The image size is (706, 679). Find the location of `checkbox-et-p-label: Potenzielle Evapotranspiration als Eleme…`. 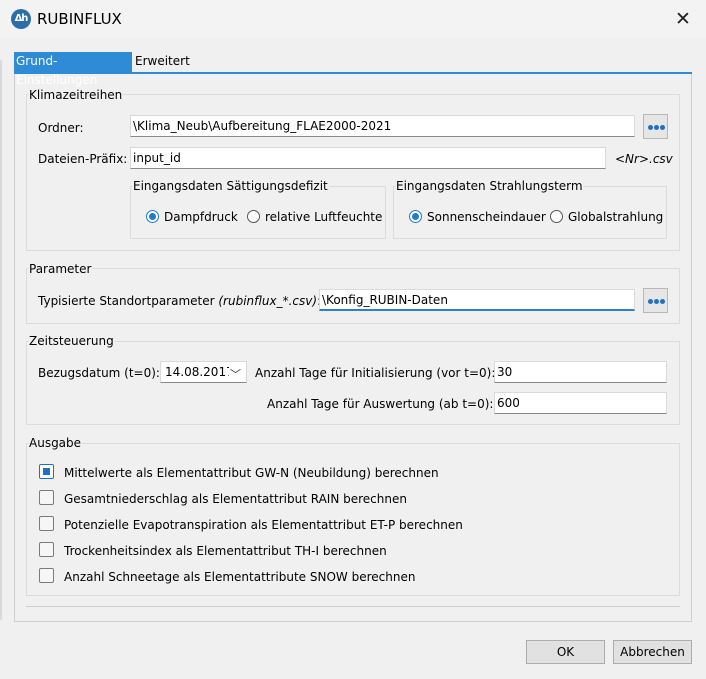

checkbox-et-p-label: Potenzielle Evapotranspiration als Eleme… is located at coordinates (263, 525).